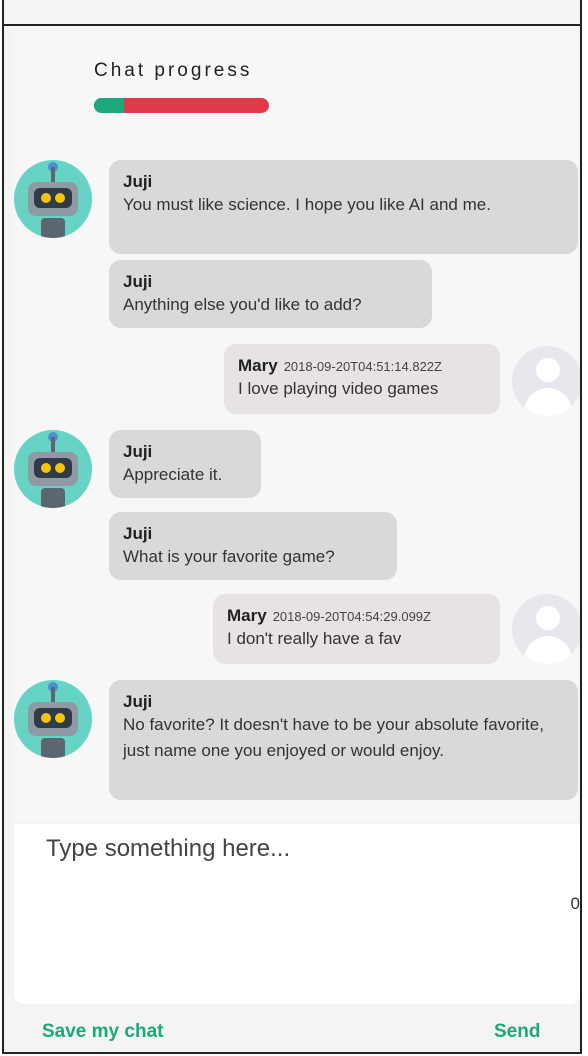 Image resolution: width=588 pixels, height=1056 pixels. What do you see at coordinates (314, 638) in the screenshot?
I see `message-text: I don't really have a fav` at bounding box center [314, 638].